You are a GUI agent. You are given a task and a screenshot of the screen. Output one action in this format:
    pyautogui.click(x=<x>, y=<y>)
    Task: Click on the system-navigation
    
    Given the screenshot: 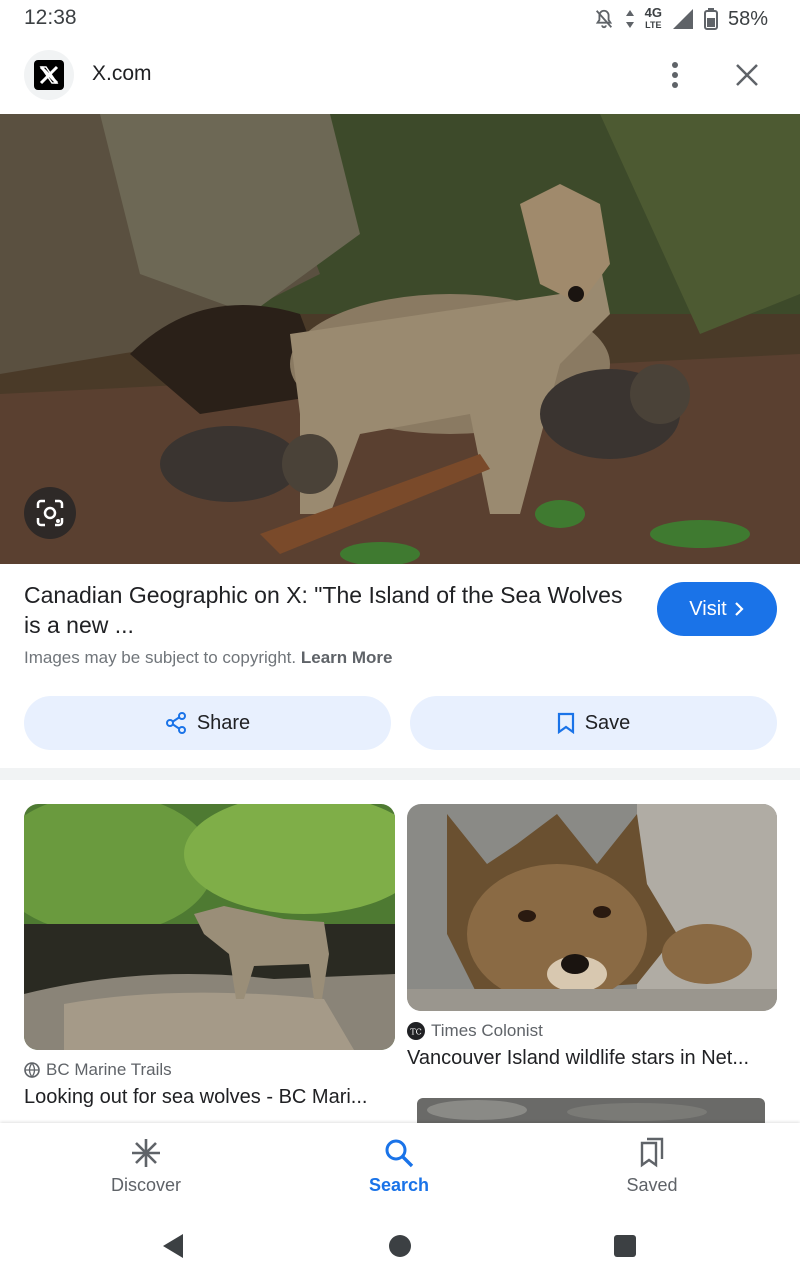 What is the action you would take?
    pyautogui.click(x=400, y=1246)
    